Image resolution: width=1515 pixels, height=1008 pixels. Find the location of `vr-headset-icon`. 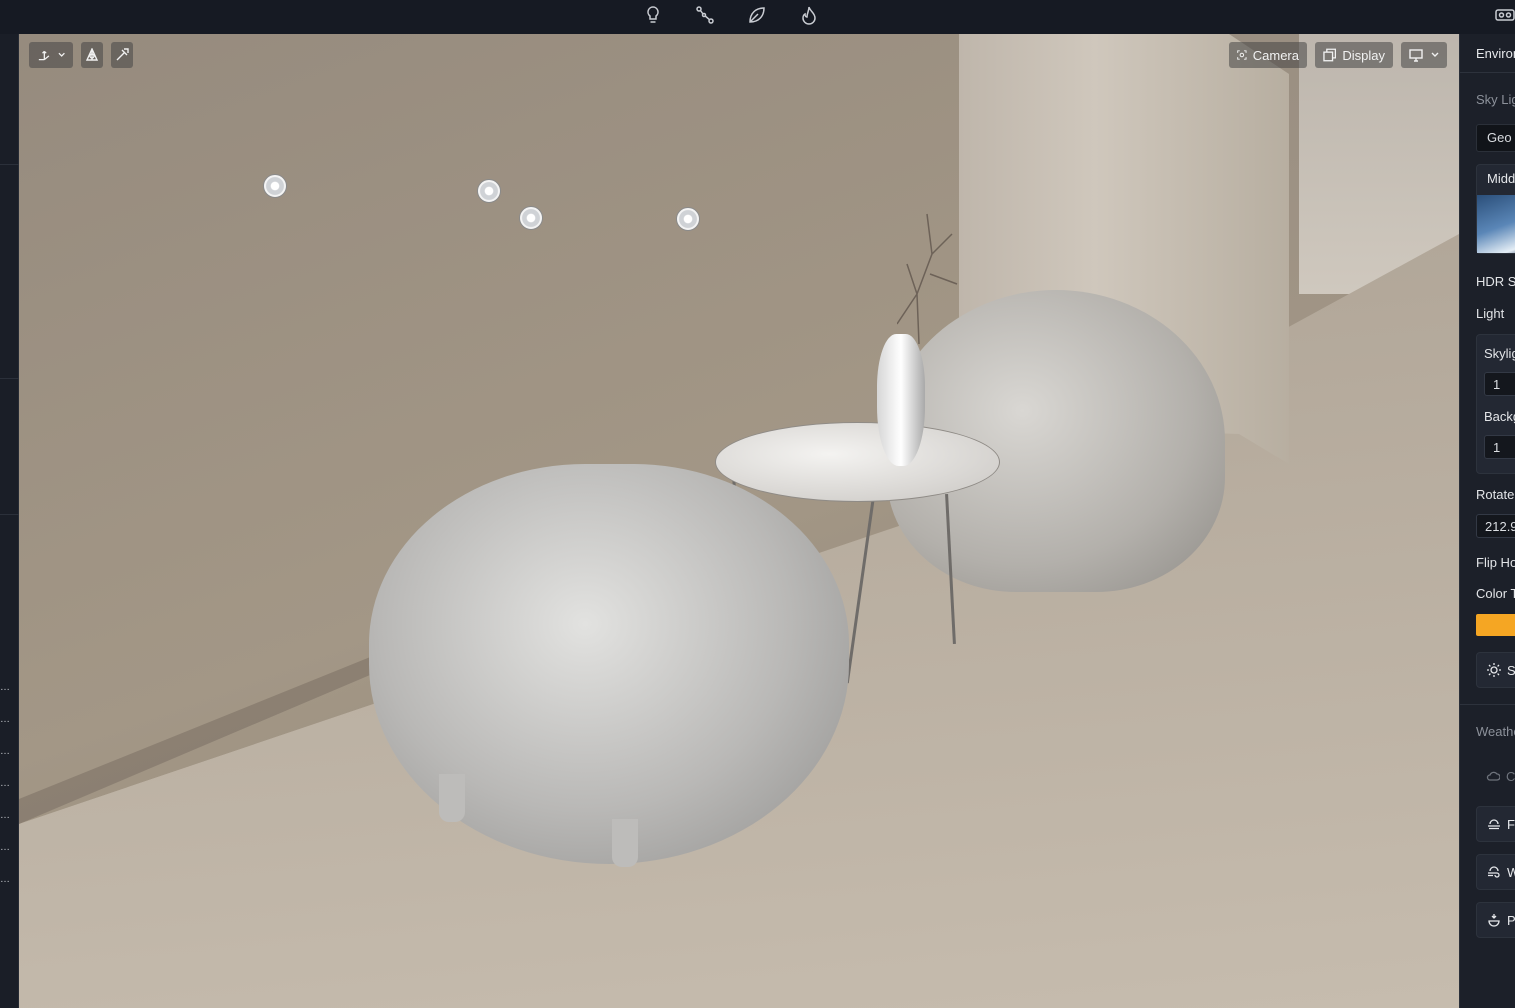

vr-headset-icon is located at coordinates (1503, 15).